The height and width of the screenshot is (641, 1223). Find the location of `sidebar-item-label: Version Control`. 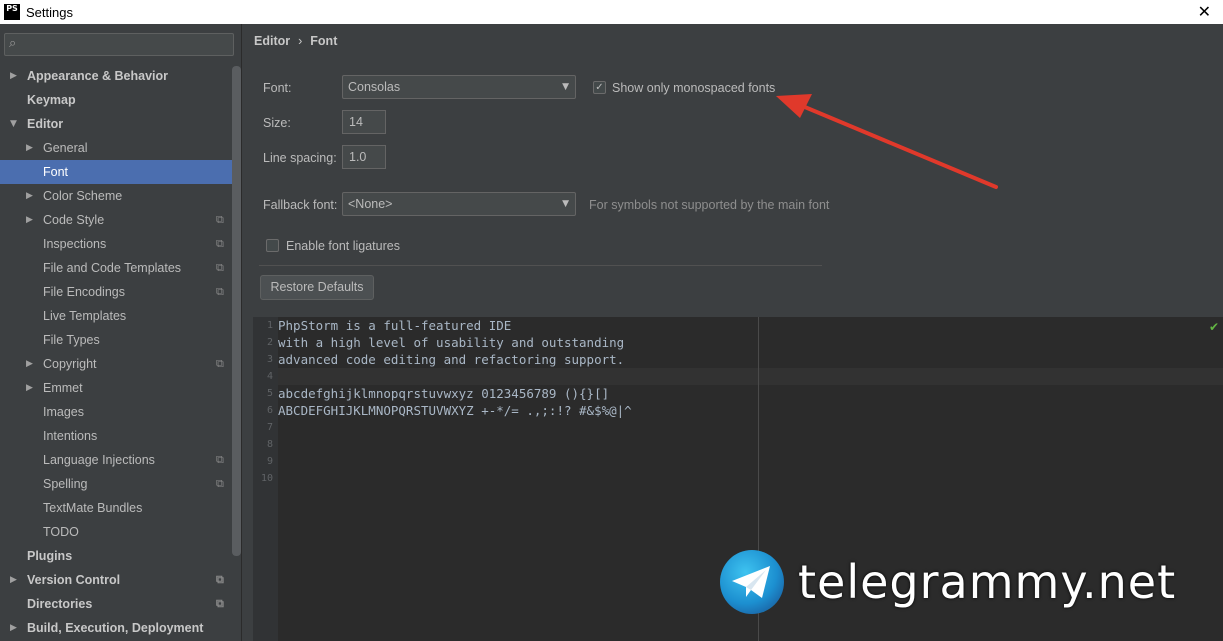

sidebar-item-label: Version Control is located at coordinates (74, 580).